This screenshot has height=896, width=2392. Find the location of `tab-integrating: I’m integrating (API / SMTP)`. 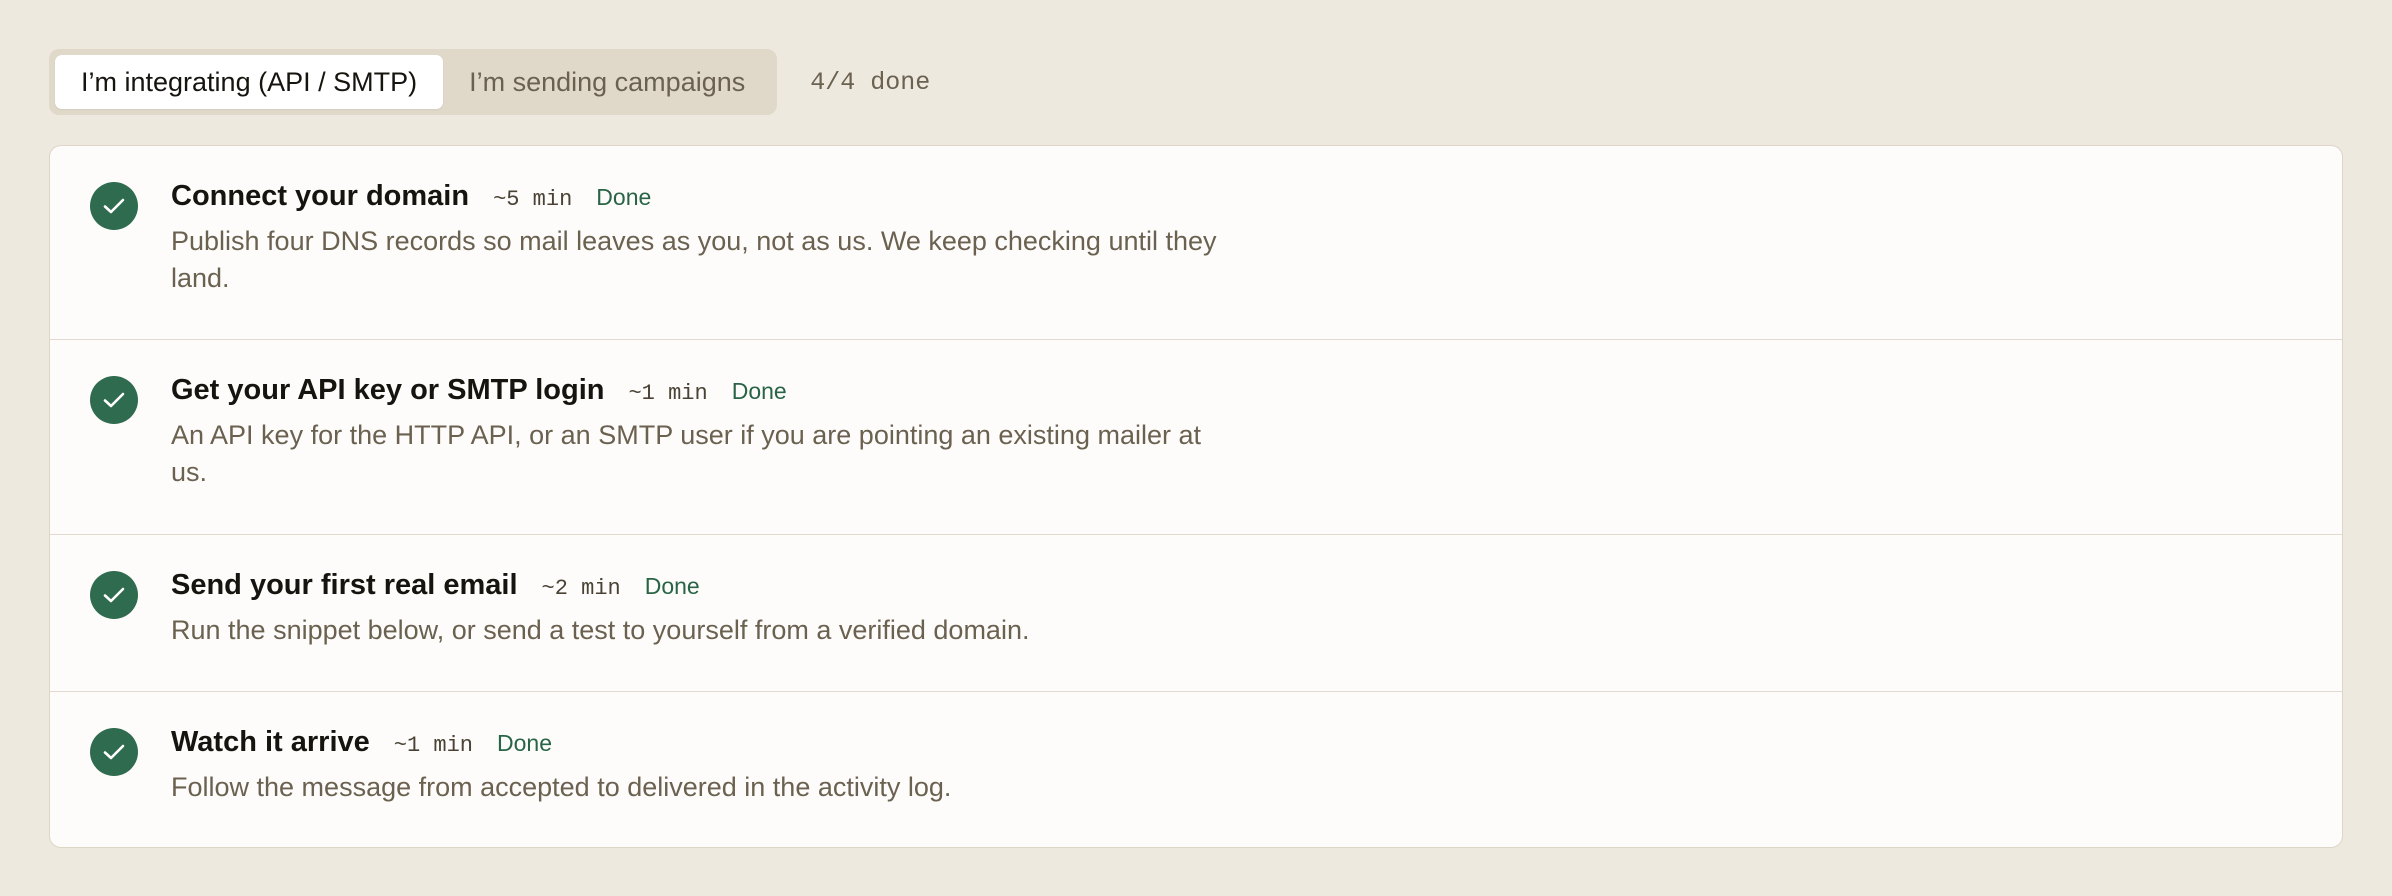

tab-integrating: I’m integrating (API / SMTP) is located at coordinates (249, 82).